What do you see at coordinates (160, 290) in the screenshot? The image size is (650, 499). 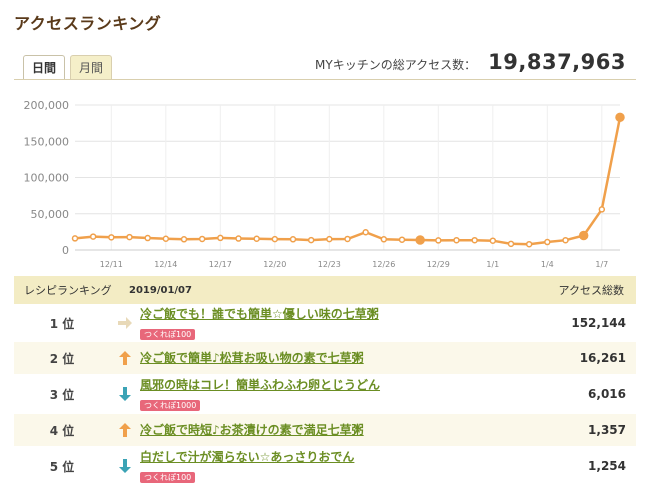 I see `ranking-date: 2019/01/07` at bounding box center [160, 290].